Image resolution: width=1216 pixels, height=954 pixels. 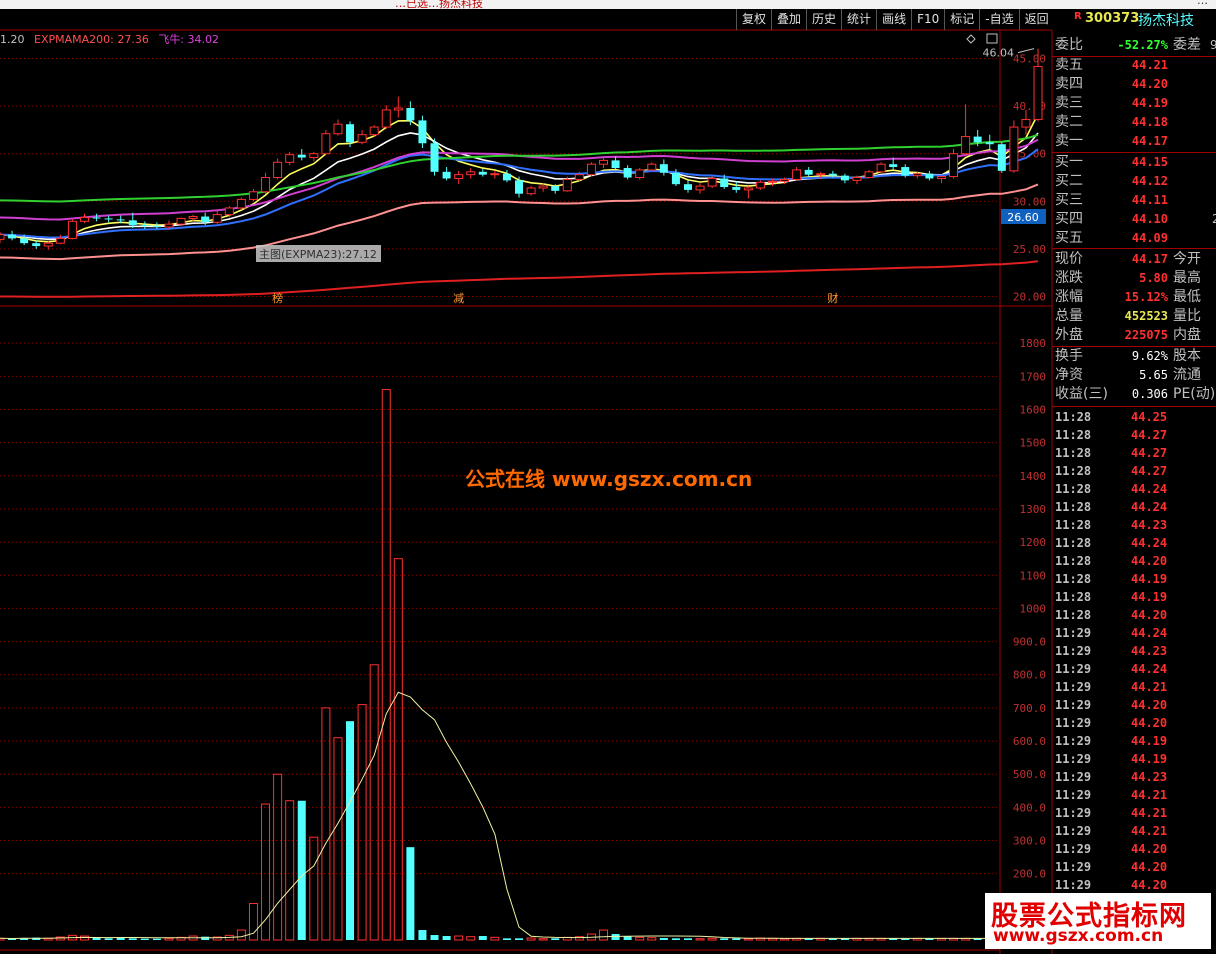 I want to click on stat-label2: 流通, so click(x=1187, y=375).